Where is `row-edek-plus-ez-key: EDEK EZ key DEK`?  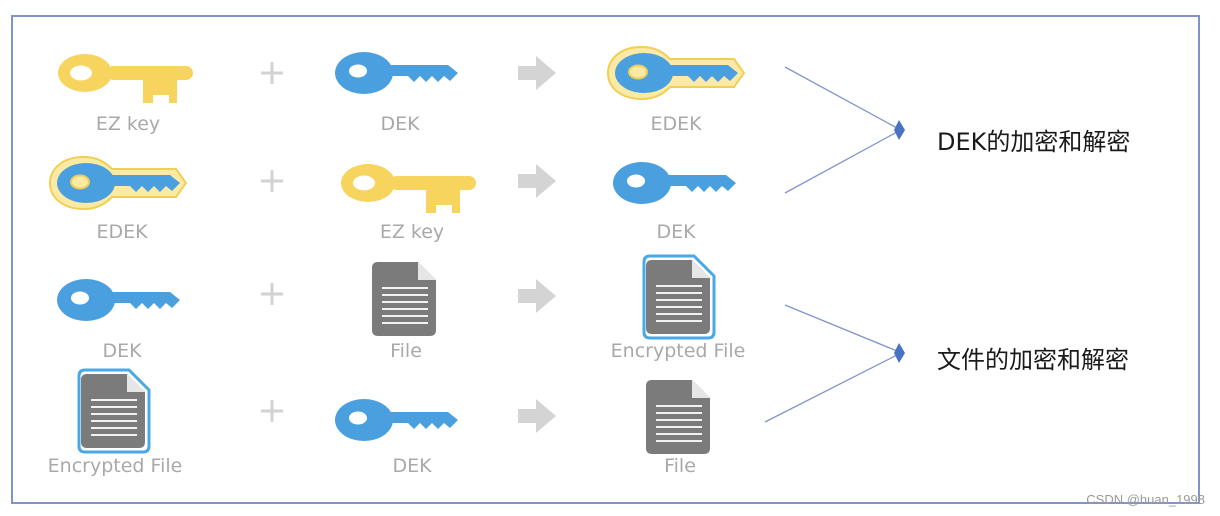
row-edek-plus-ez-key: EDEK EZ key DEK is located at coordinates (392, 199).